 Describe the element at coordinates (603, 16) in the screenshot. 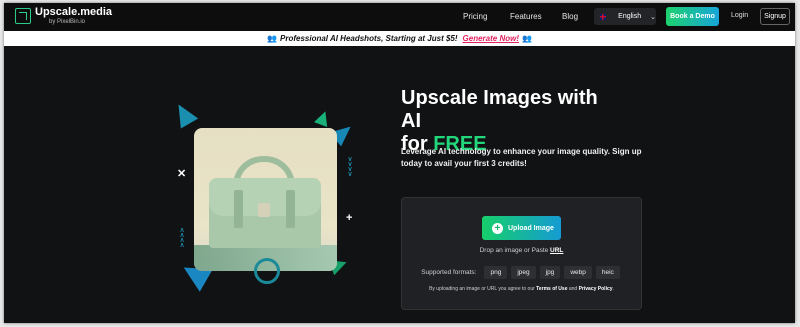

I see `flag-uk-icon` at that location.